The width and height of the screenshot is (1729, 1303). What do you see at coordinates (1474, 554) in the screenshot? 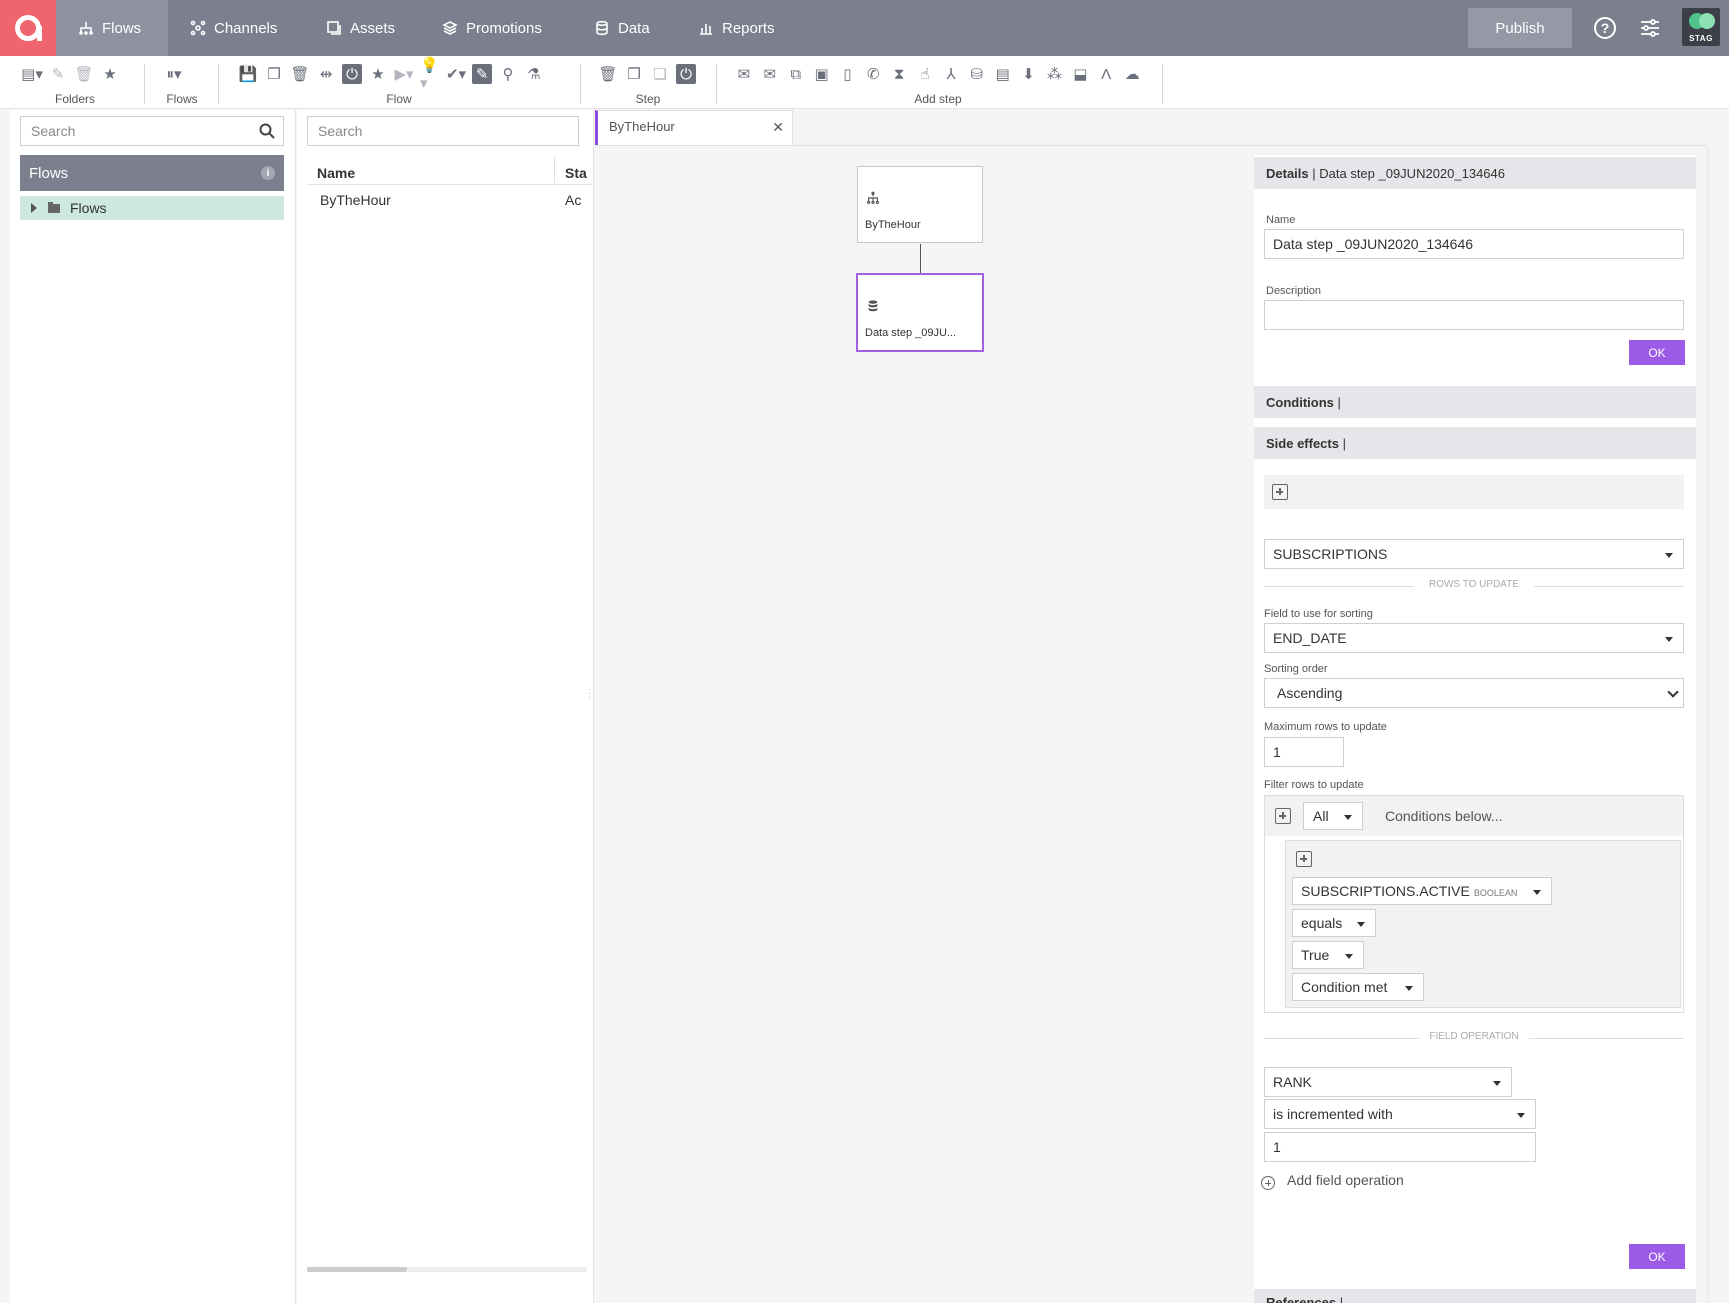
I see `table-select: SUBSCRIPTIONS` at bounding box center [1474, 554].